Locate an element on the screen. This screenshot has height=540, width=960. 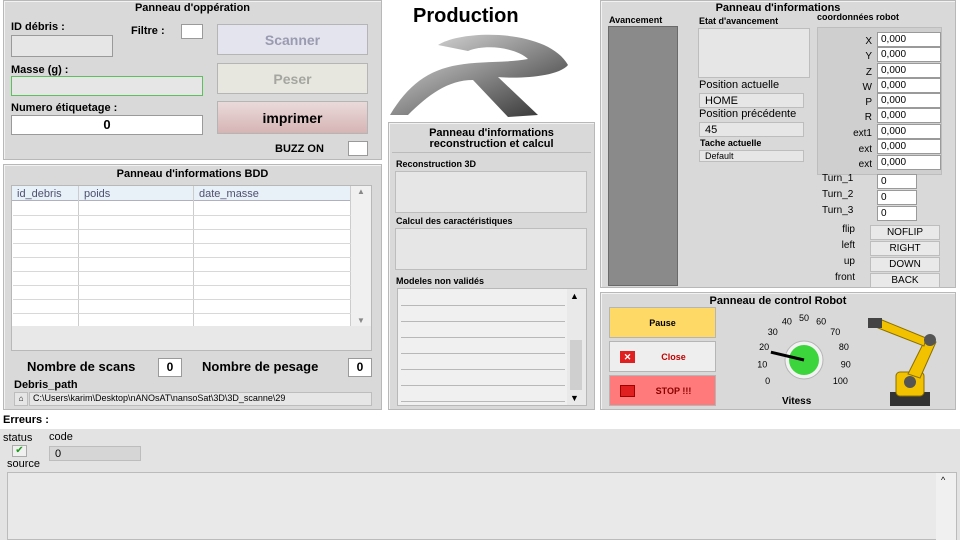
vitess-label: Vitess is located at coordinates (797, 401).